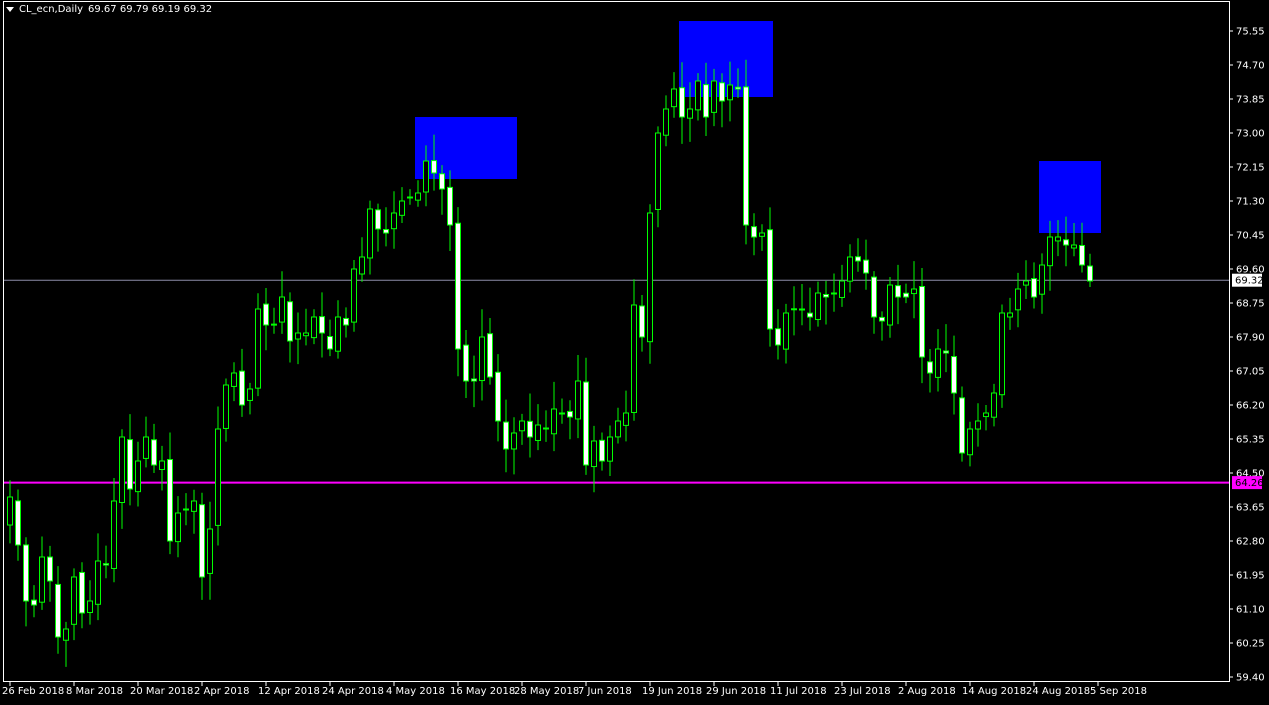 The image size is (1269, 705). I want to click on x-tick-label: 19 Jun 2018, so click(672, 691).